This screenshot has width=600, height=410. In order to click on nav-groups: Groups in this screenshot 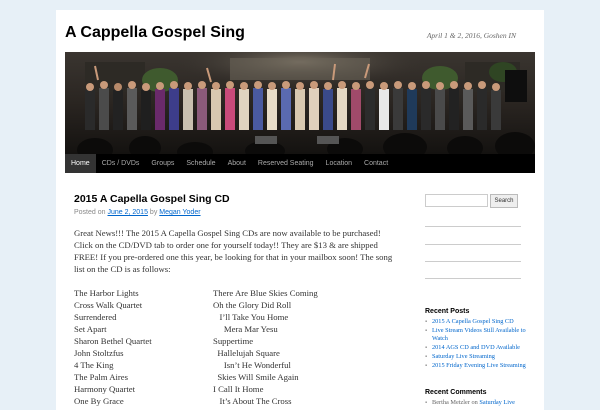, I will do `click(162, 163)`.